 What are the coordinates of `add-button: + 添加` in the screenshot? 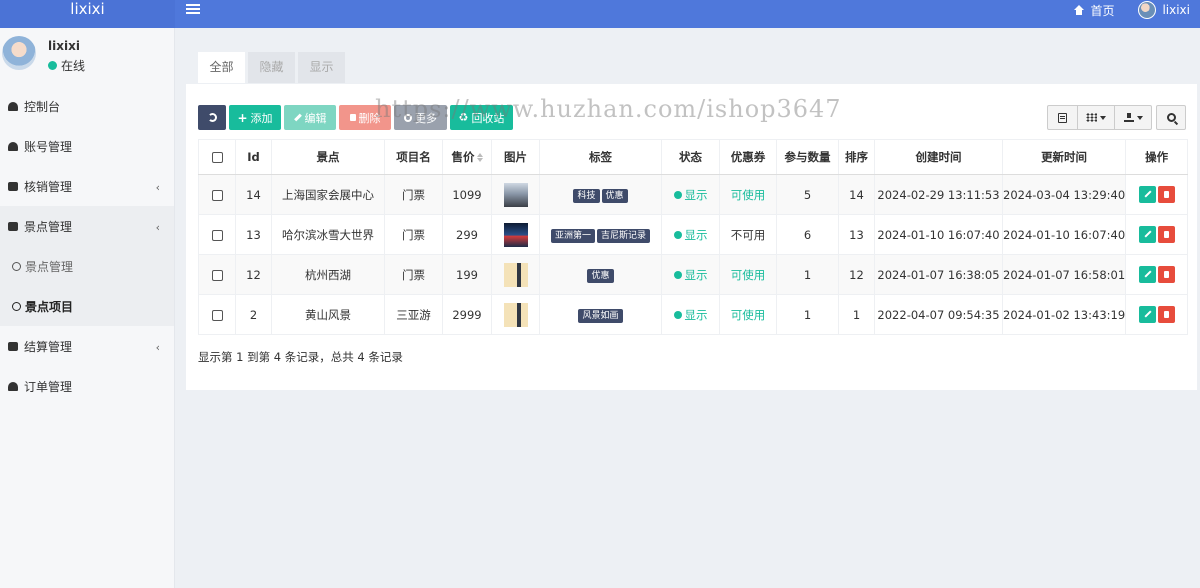 It's located at (255, 117).